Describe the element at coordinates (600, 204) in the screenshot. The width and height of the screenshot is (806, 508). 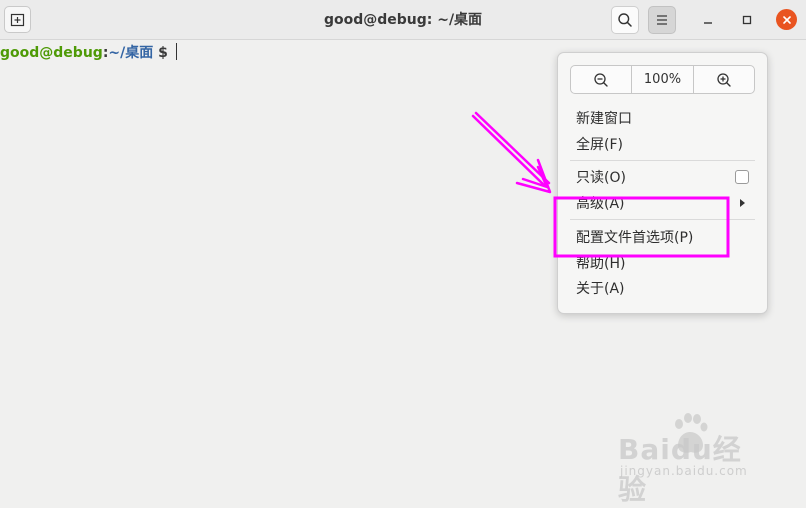
I see `menu-item-advanced: 高级(A)` at that location.